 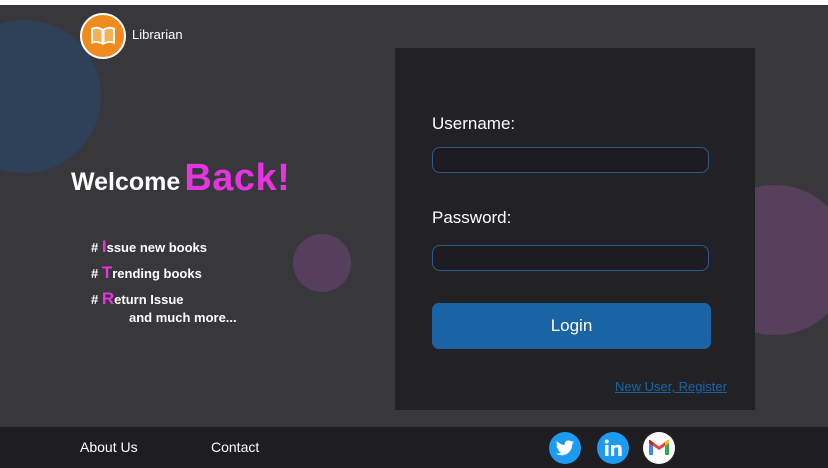 I want to click on contact-link: Contact, so click(x=235, y=447).